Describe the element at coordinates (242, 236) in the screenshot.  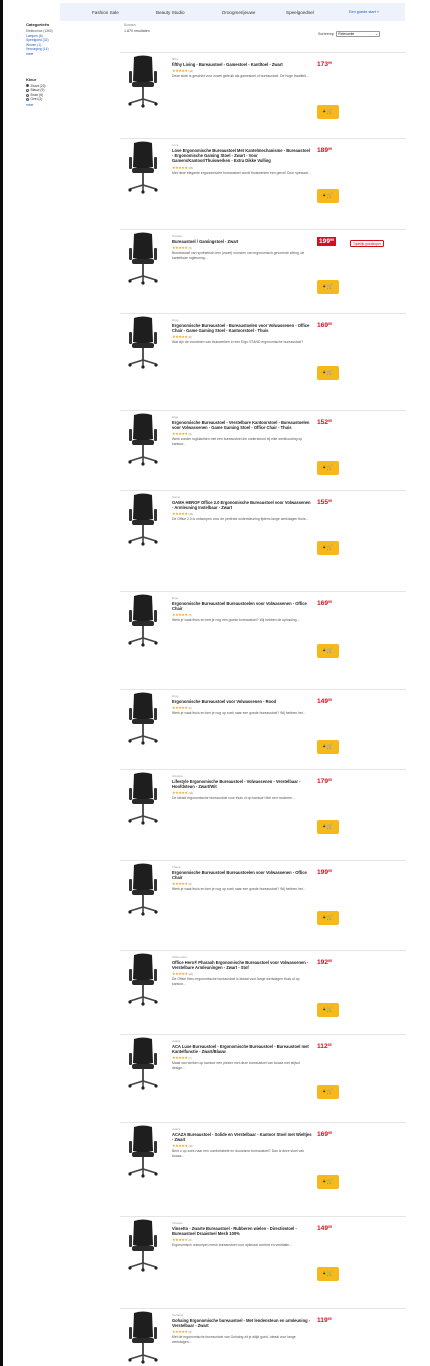
I see `product-brand: Tectake` at that location.